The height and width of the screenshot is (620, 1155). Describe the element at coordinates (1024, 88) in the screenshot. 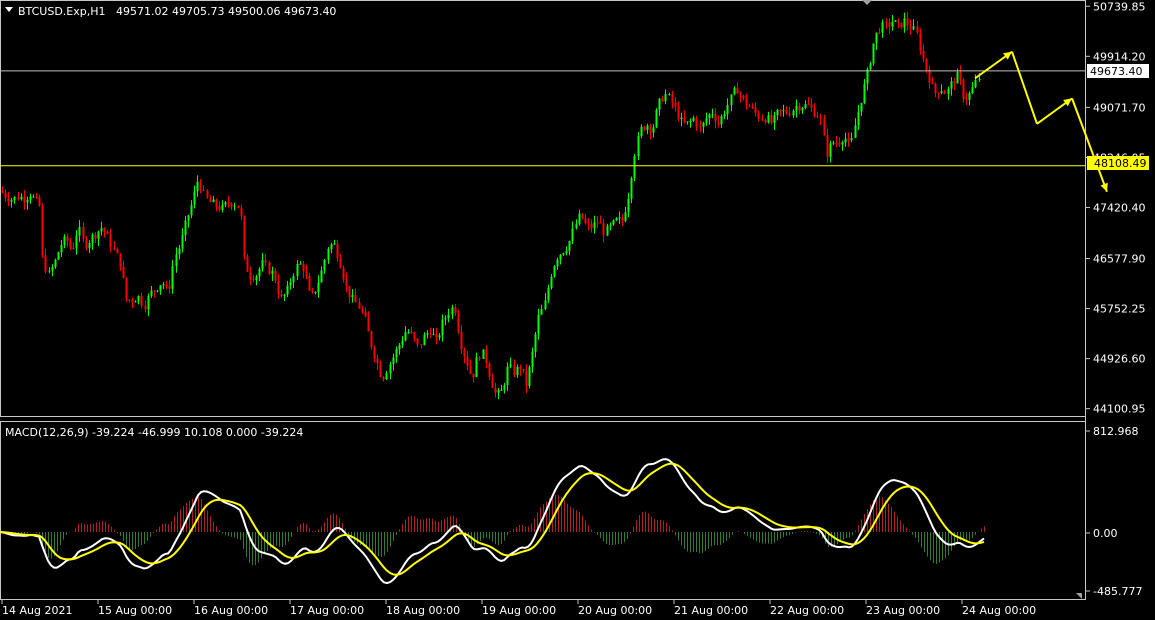

I see `arrow-segment` at that location.